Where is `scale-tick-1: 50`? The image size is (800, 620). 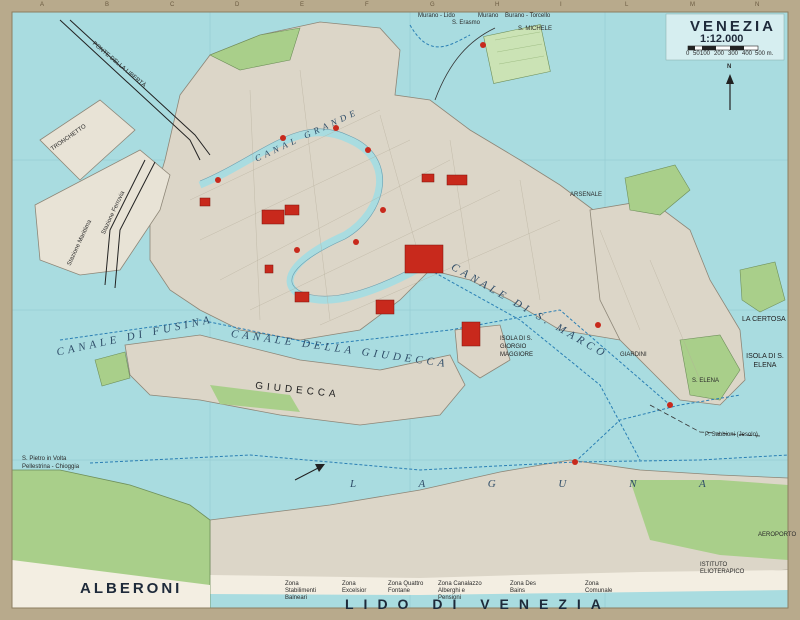 scale-tick-1: 50 is located at coordinates (696, 54).